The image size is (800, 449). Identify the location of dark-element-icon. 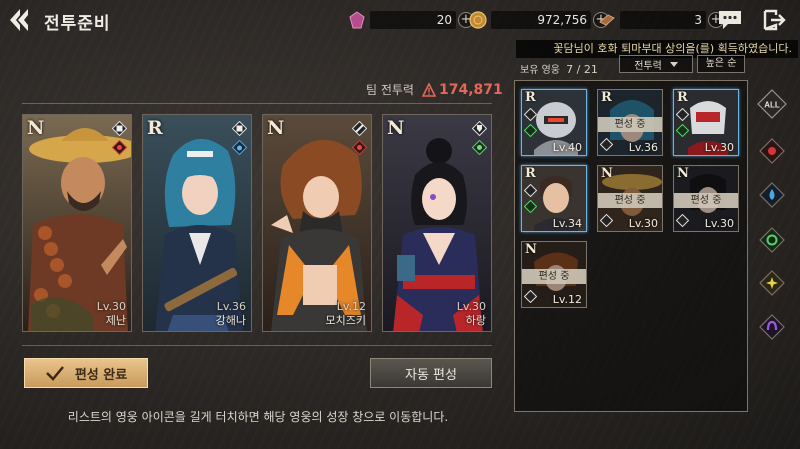
(772, 327).